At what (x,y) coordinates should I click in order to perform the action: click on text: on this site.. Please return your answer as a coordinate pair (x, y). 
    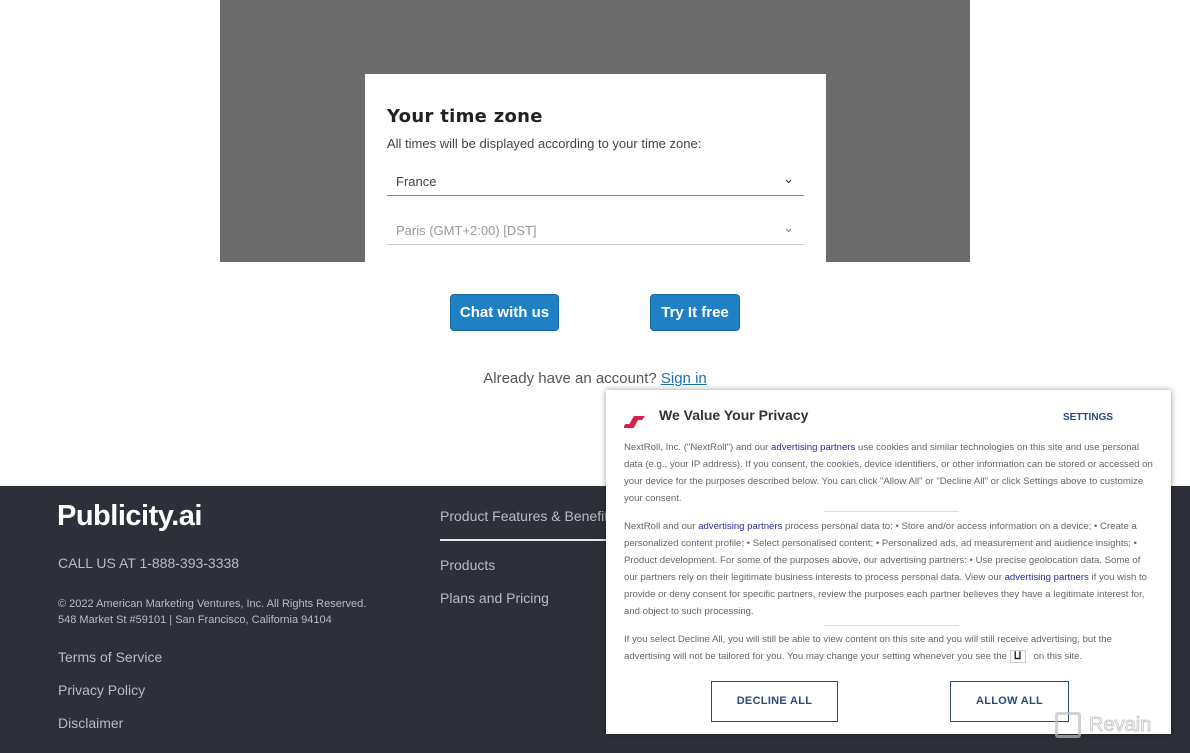
    Looking at the image, I should click on (1058, 656).